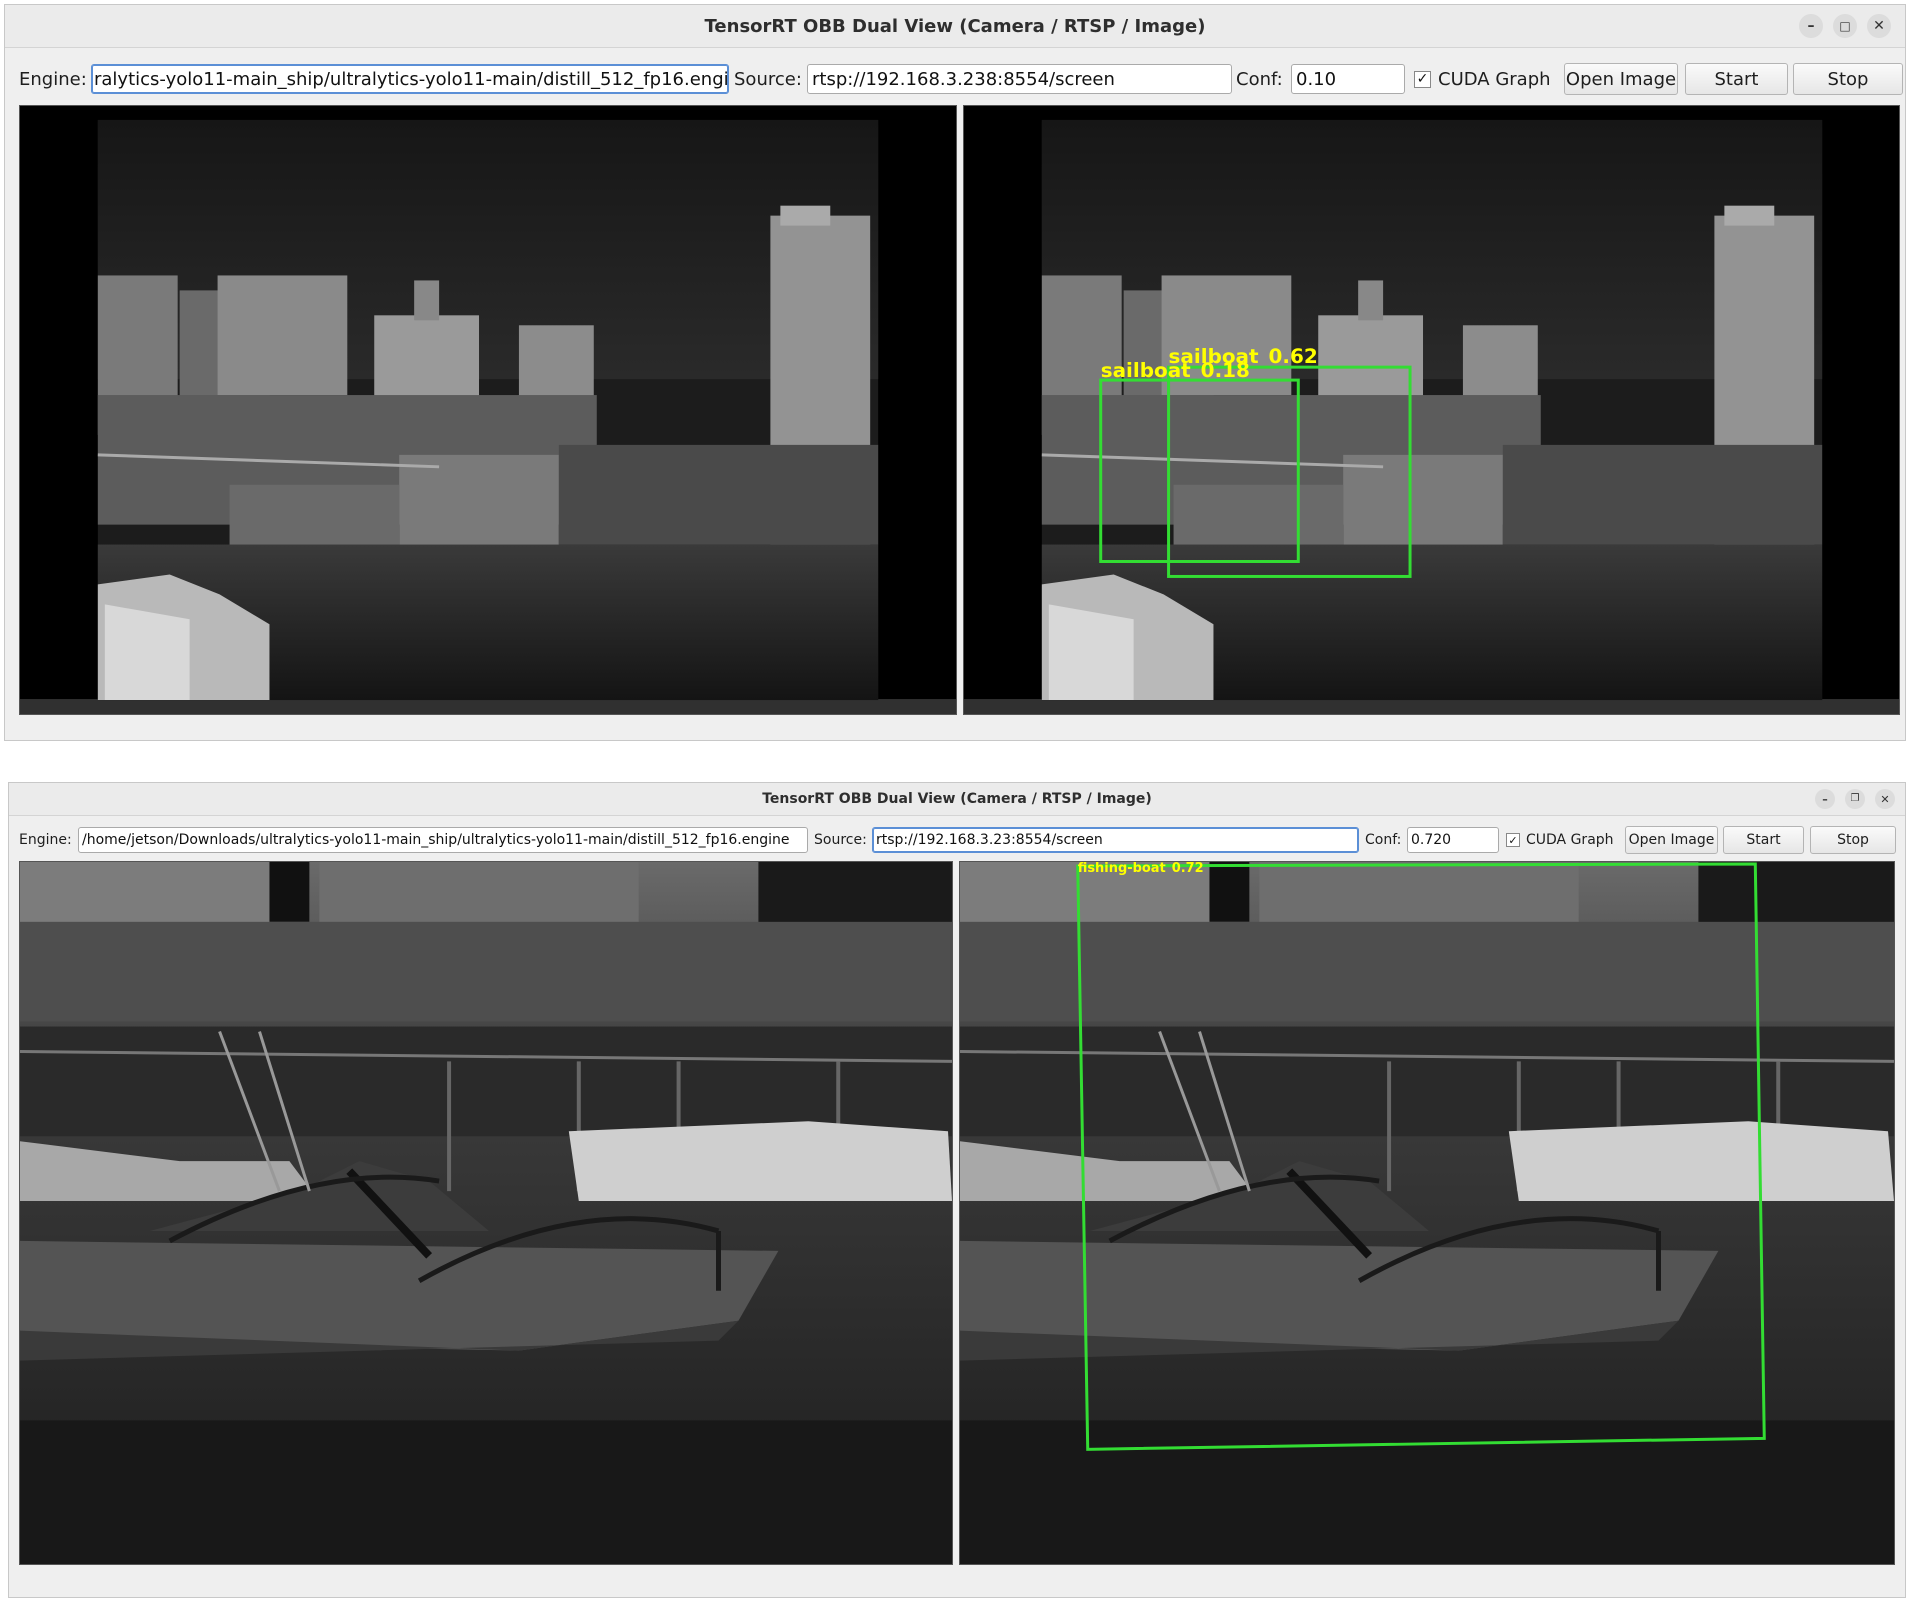 The width and height of the screenshot is (1910, 1602). What do you see at coordinates (1453, 840) in the screenshot?
I see `conf-input: 0.720` at bounding box center [1453, 840].